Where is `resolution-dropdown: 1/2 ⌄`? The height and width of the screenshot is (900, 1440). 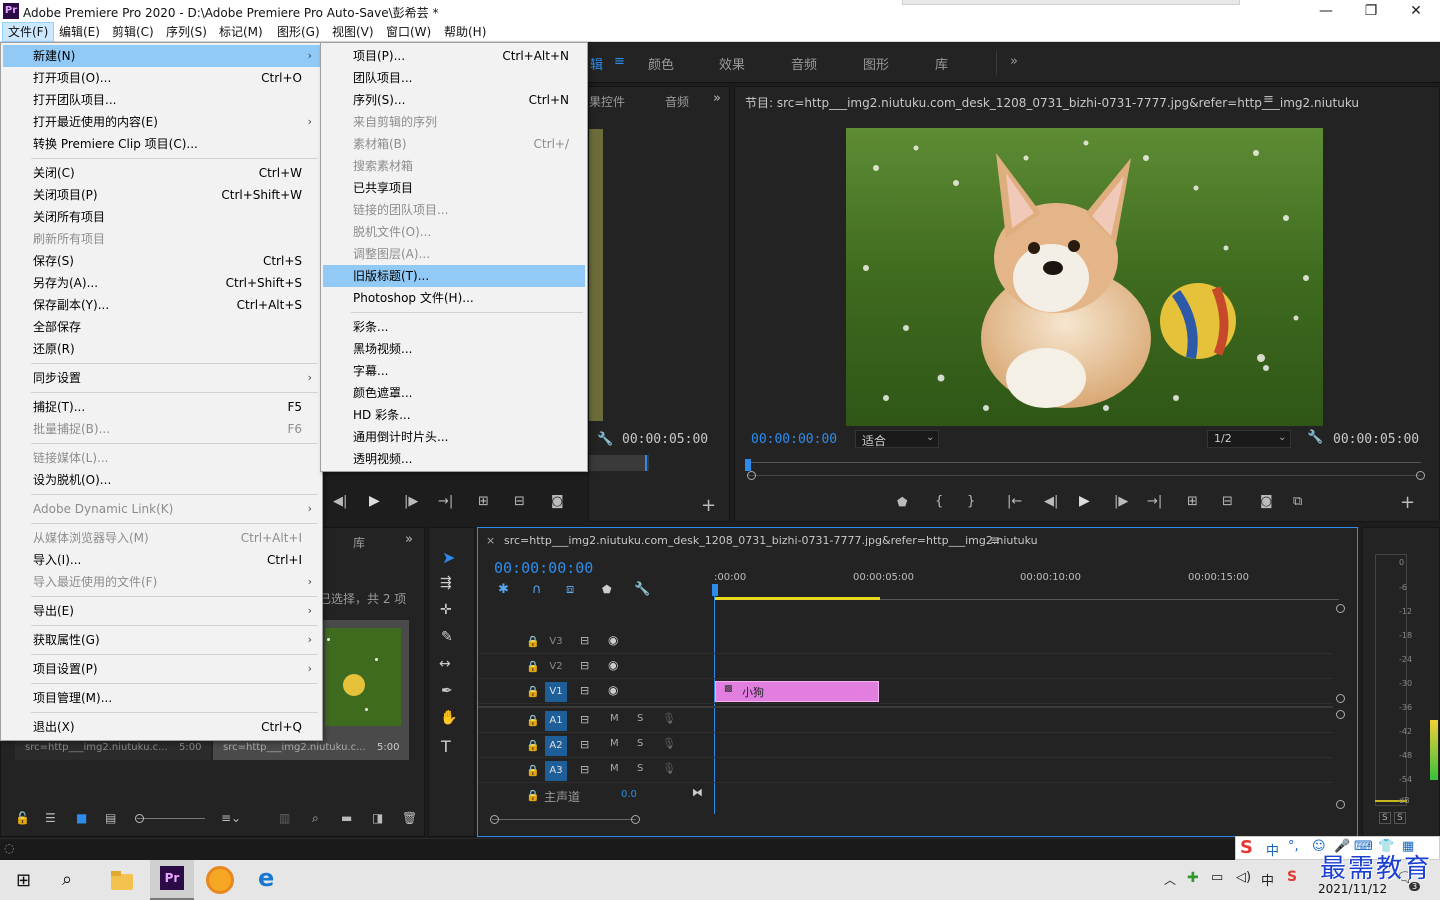
resolution-dropdown: 1/2 ⌄ is located at coordinates (1249, 439).